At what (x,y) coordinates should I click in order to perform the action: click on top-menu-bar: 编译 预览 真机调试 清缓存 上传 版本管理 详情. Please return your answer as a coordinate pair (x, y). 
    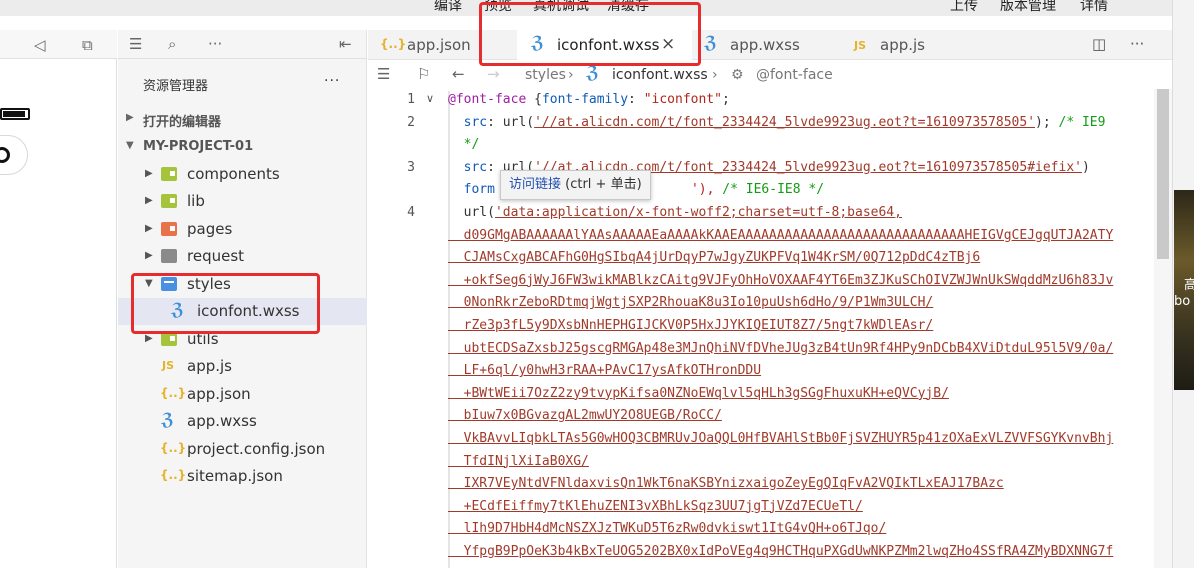
    Looking at the image, I should click on (586, 8).